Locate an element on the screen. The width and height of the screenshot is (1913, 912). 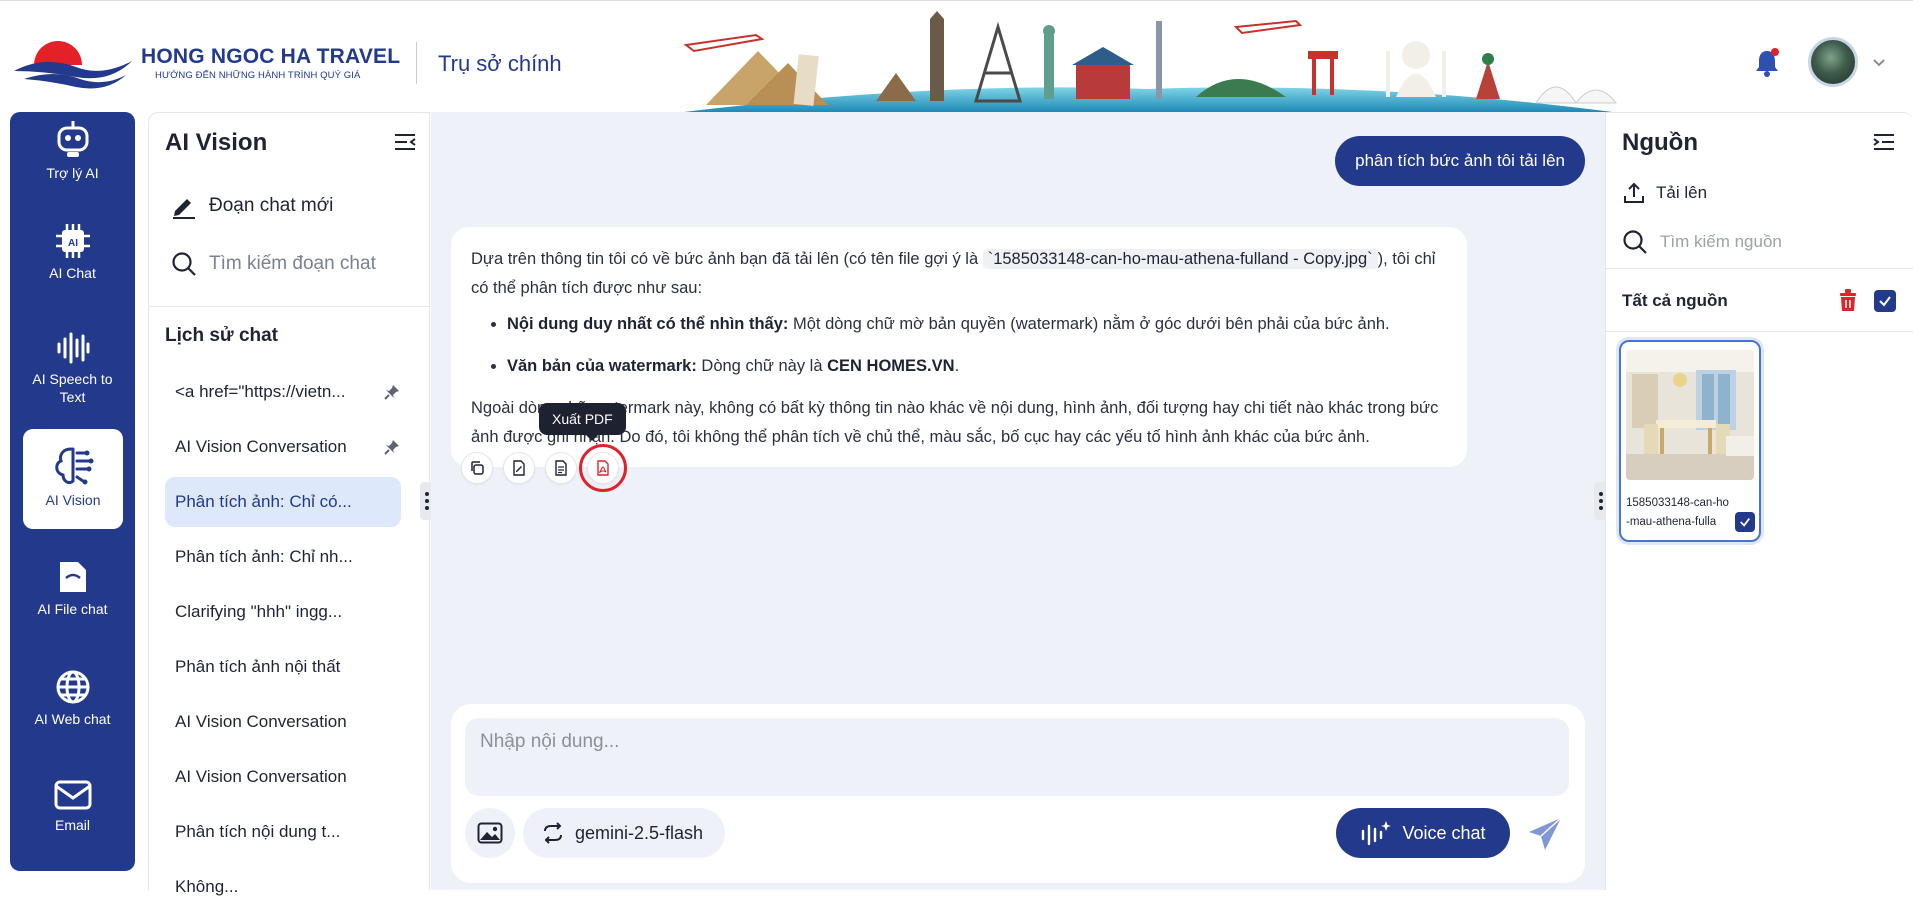
export-doc-button is located at coordinates (561, 468).